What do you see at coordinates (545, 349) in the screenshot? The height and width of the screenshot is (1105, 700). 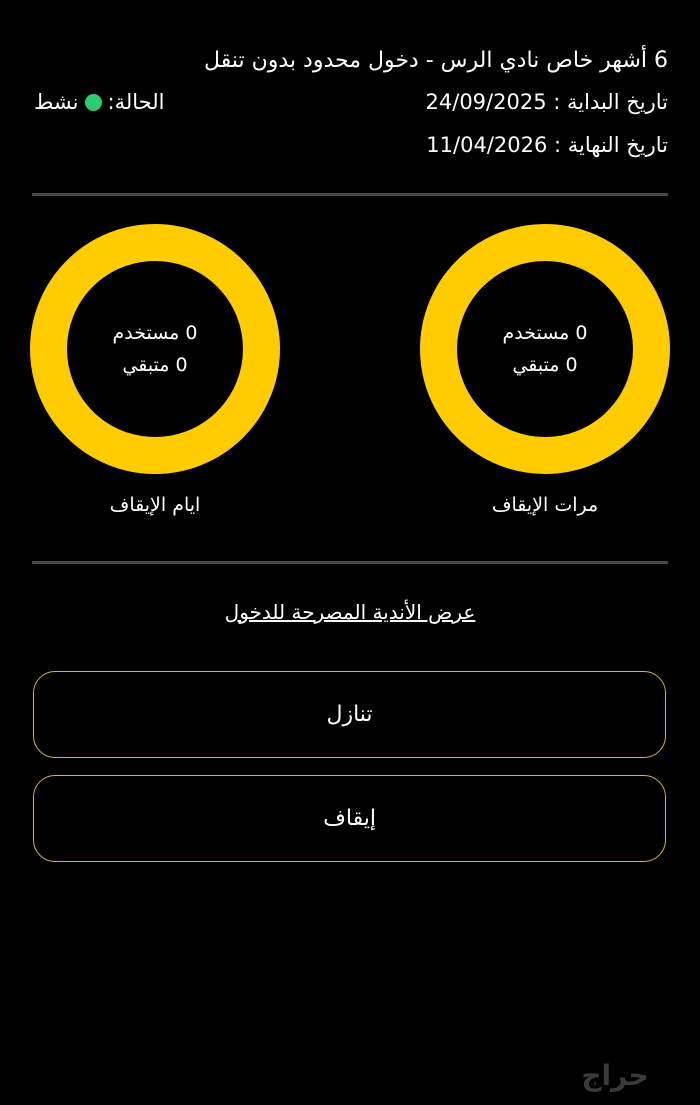 I see `freeze-count-ring: 0 مستخدم 0 متبقي` at bounding box center [545, 349].